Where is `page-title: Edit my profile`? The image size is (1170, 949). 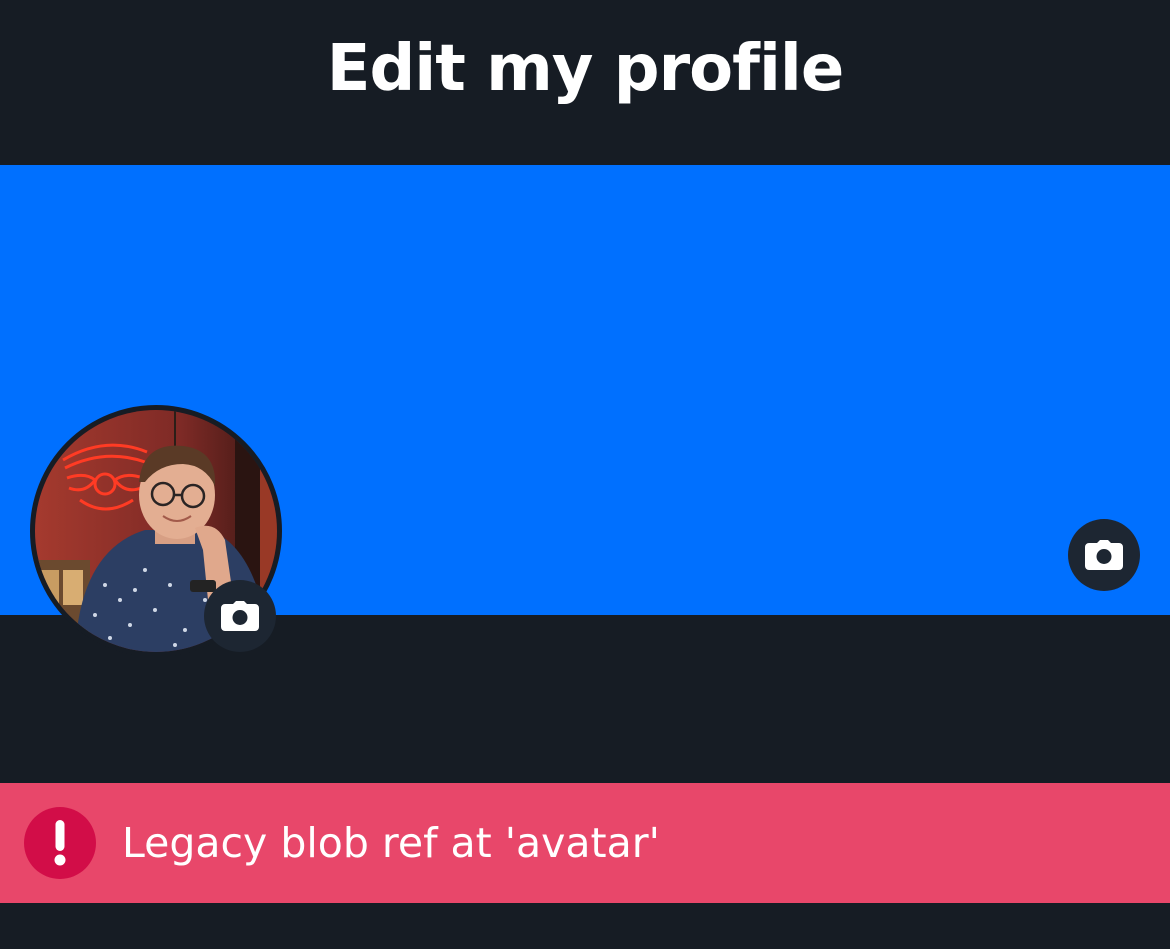 page-title: Edit my profile is located at coordinates (585, 68).